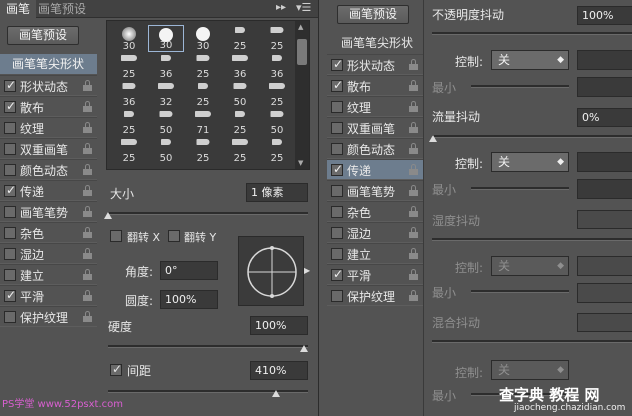 Image resolution: width=632 pixels, height=416 pixels. I want to click on brush-option-item-9: 建立, so click(48, 274).